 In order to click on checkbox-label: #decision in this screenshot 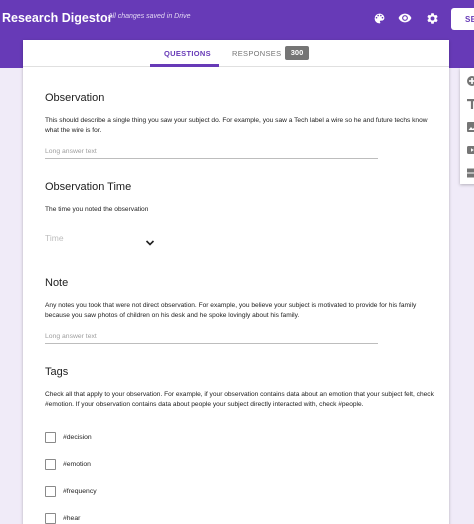, I will do `click(77, 437)`.